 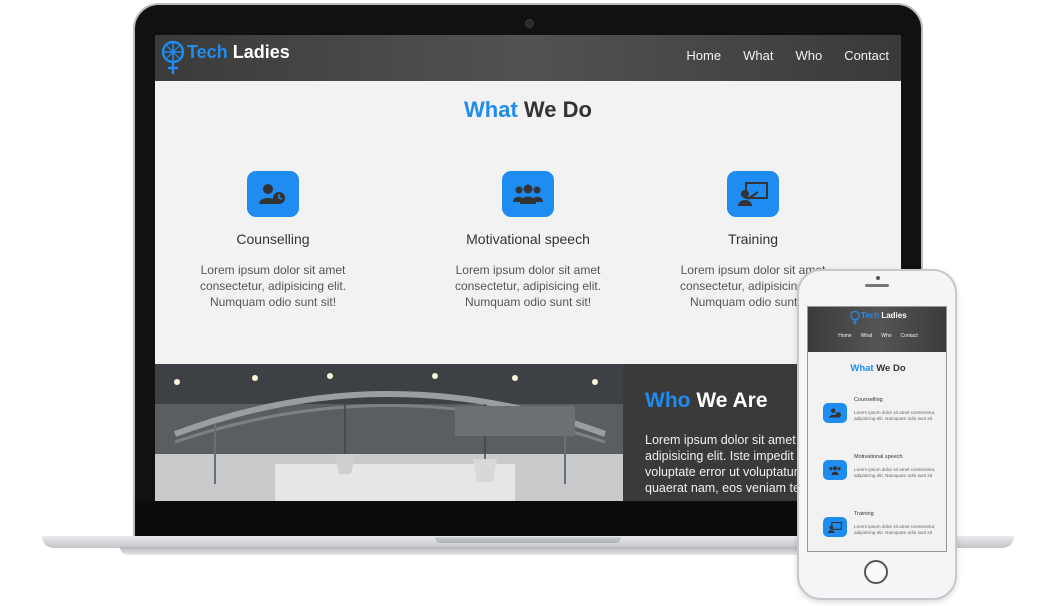 I want to click on phone-brand-logo: Tech Ladies, so click(x=884, y=315).